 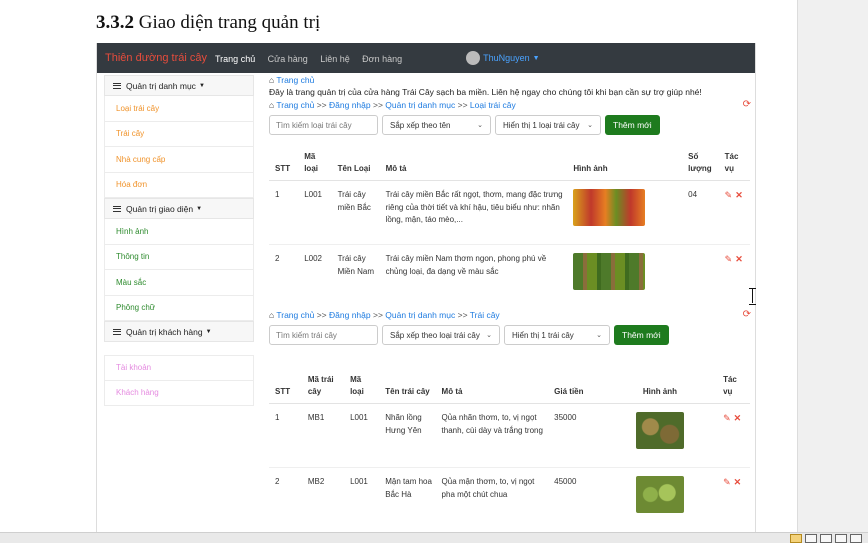 What do you see at coordinates (179, 368) in the screenshot?
I see `sidebar-item-accounts: Tài khoản` at bounding box center [179, 368].